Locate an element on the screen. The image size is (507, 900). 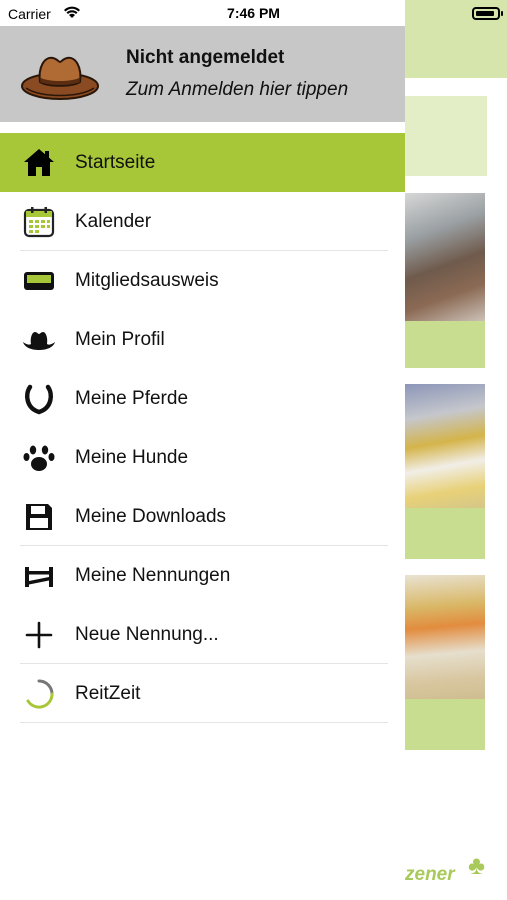
menu-item-label: Kalender is located at coordinates (113, 221).